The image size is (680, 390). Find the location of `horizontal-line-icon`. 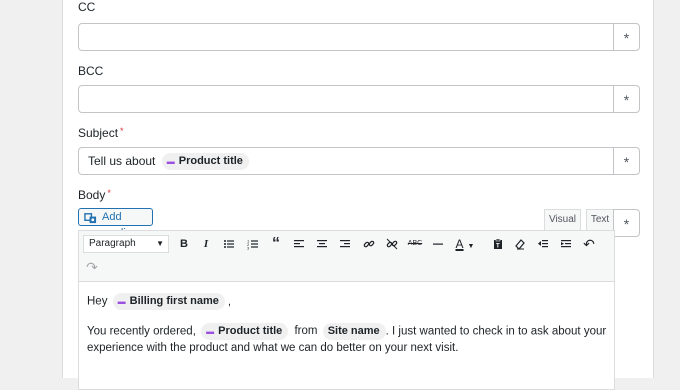

horizontal-line-icon is located at coordinates (438, 244).